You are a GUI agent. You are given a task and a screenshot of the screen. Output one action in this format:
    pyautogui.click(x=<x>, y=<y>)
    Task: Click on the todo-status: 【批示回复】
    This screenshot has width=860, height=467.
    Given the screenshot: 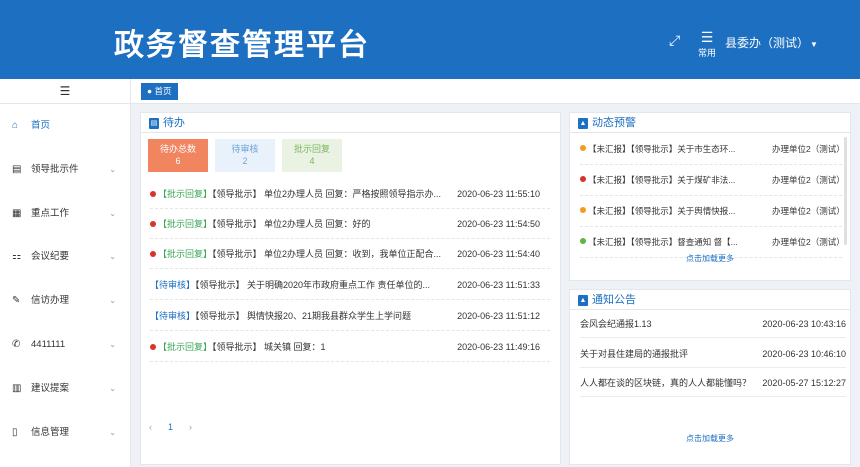 What is the action you would take?
    pyautogui.click(x=185, y=347)
    